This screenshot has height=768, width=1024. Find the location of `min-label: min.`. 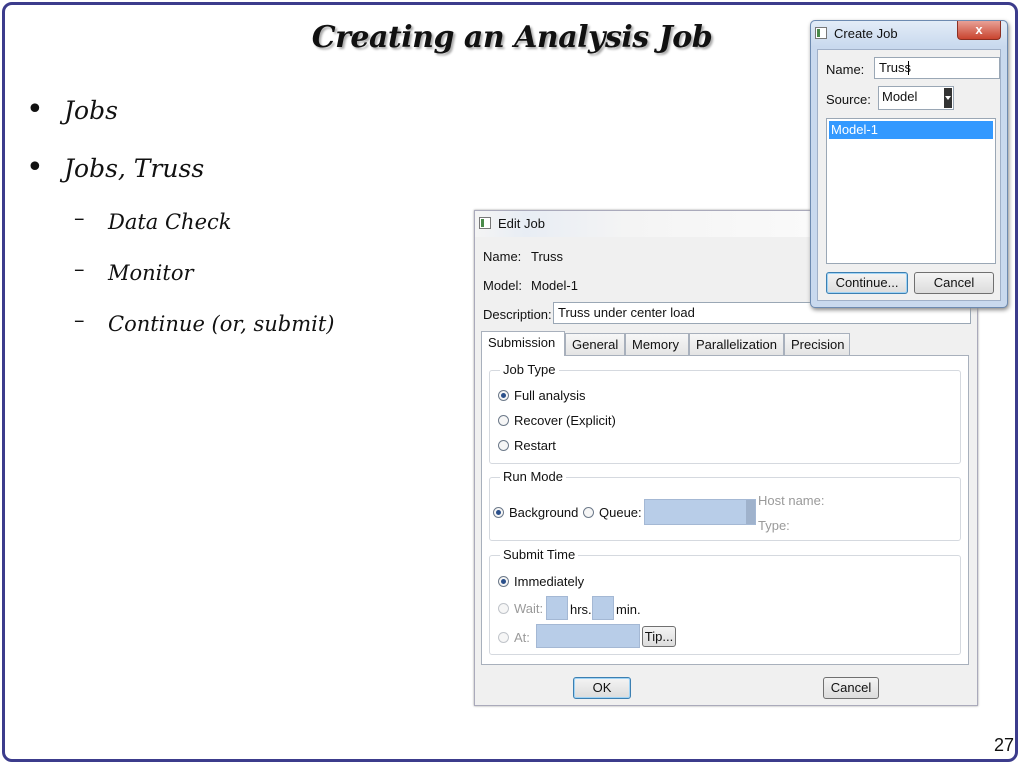

min-label: min. is located at coordinates (628, 609).